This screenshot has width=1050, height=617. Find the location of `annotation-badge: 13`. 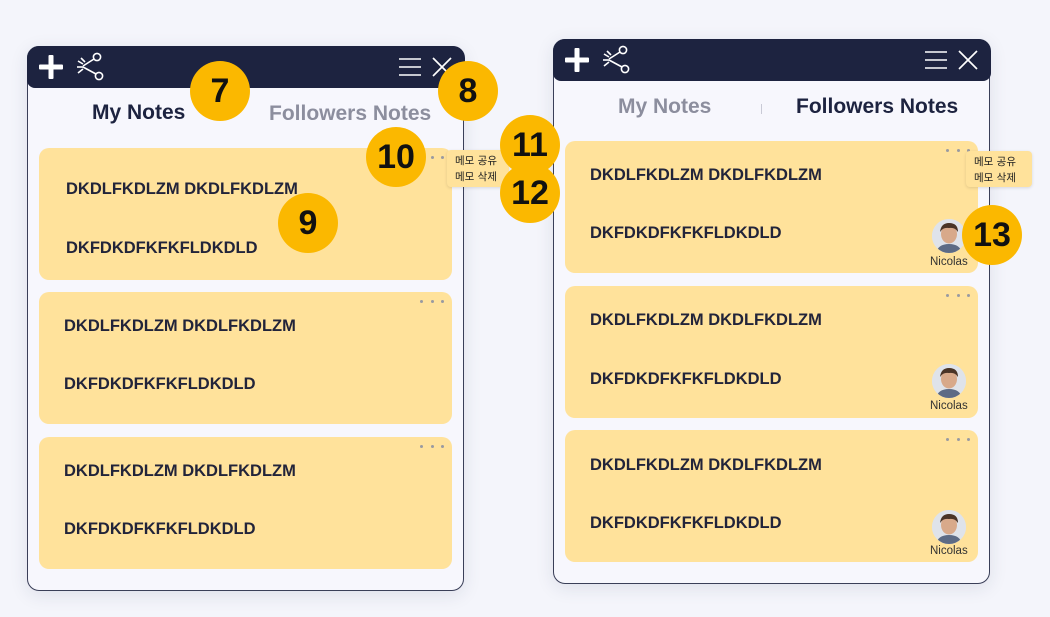

annotation-badge: 13 is located at coordinates (992, 235).